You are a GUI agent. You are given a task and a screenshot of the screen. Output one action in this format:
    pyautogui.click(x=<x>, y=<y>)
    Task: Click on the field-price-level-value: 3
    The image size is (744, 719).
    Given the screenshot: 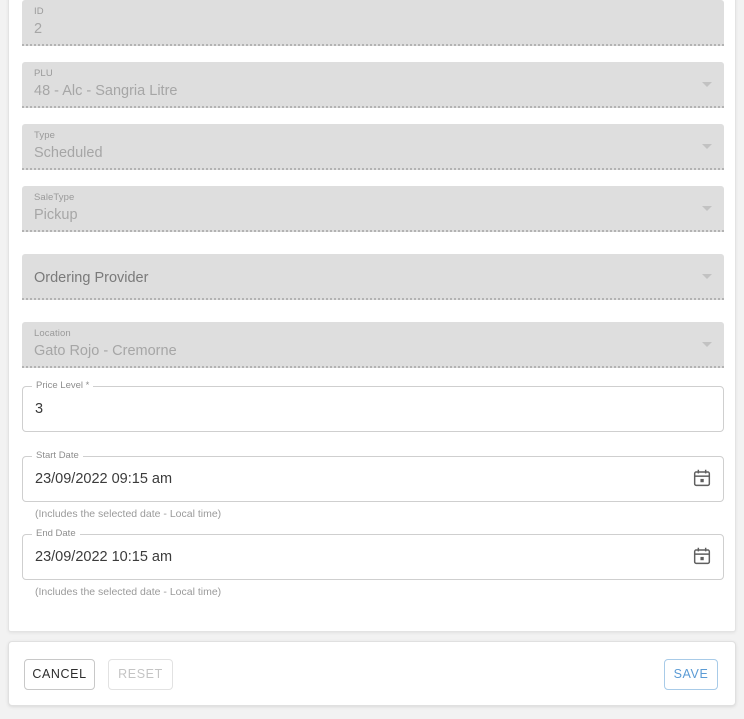 What is the action you would take?
    pyautogui.click(x=39, y=409)
    